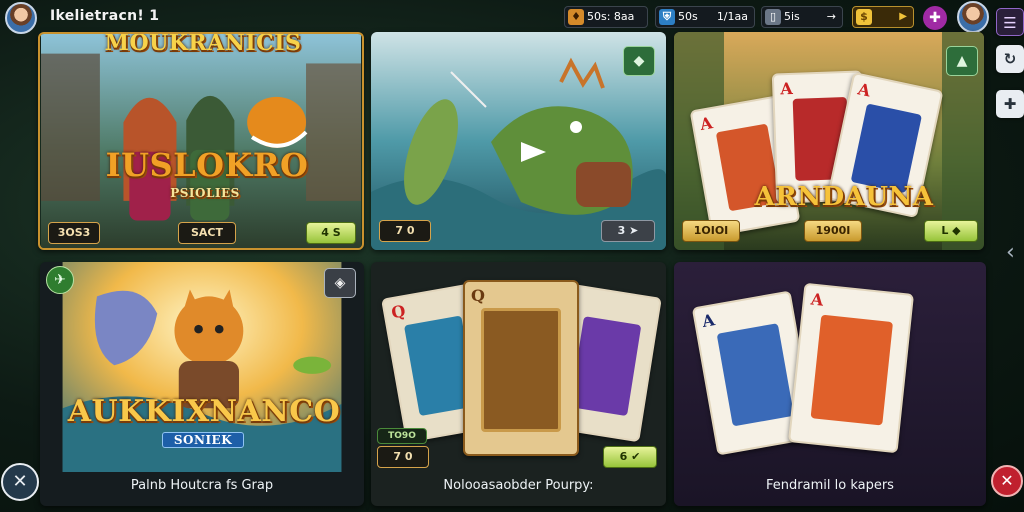  Describe the element at coordinates (688, 16) in the screenshot. I see `shield-value: 50s` at that location.